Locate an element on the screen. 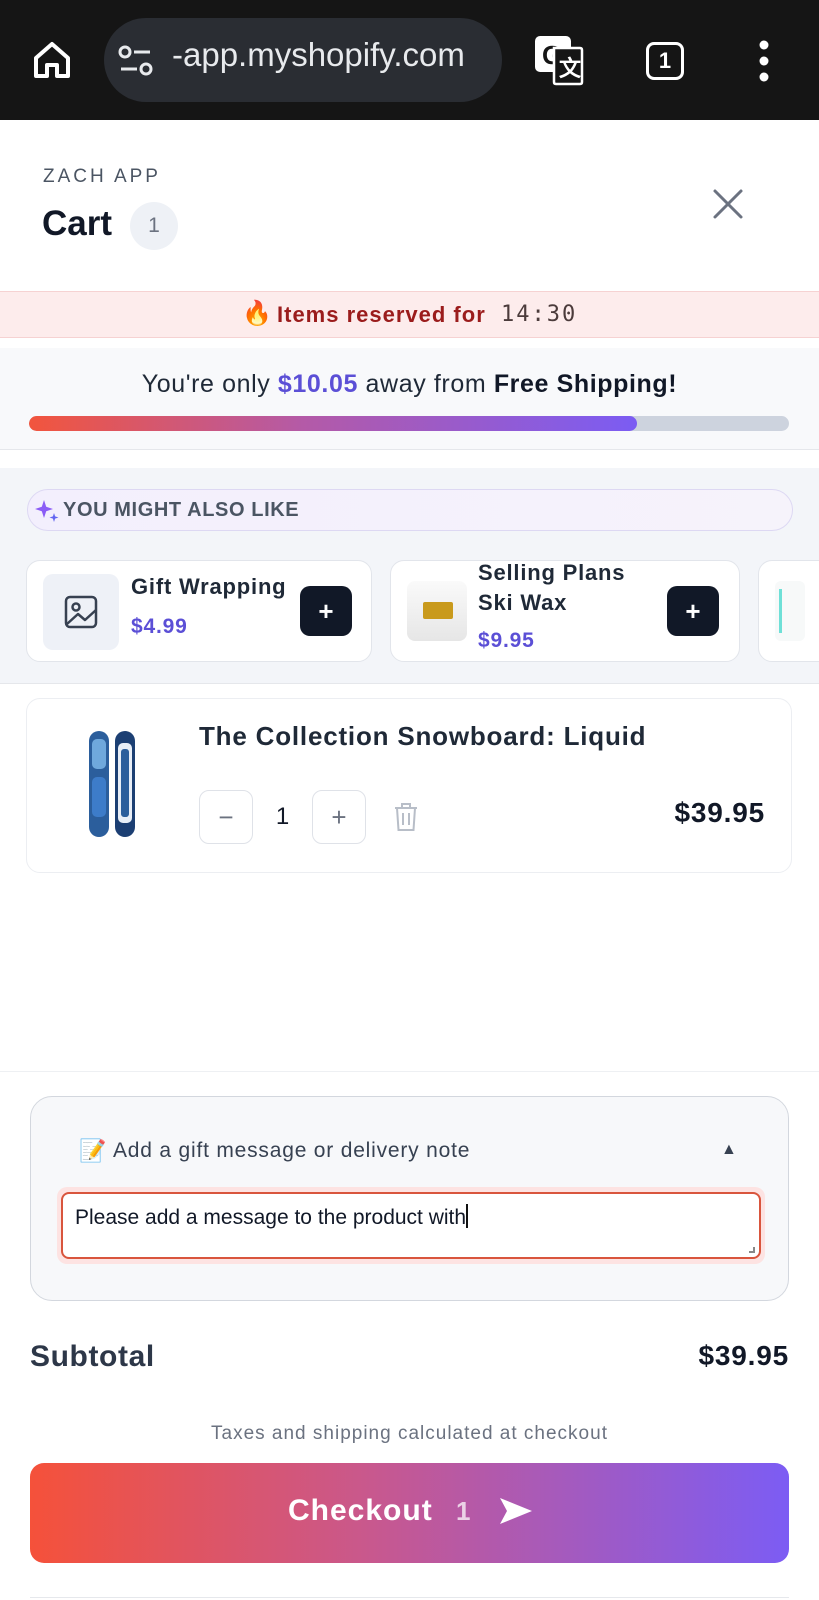 The height and width of the screenshot is (1600, 819). shipping-progress-fill is located at coordinates (333, 423).